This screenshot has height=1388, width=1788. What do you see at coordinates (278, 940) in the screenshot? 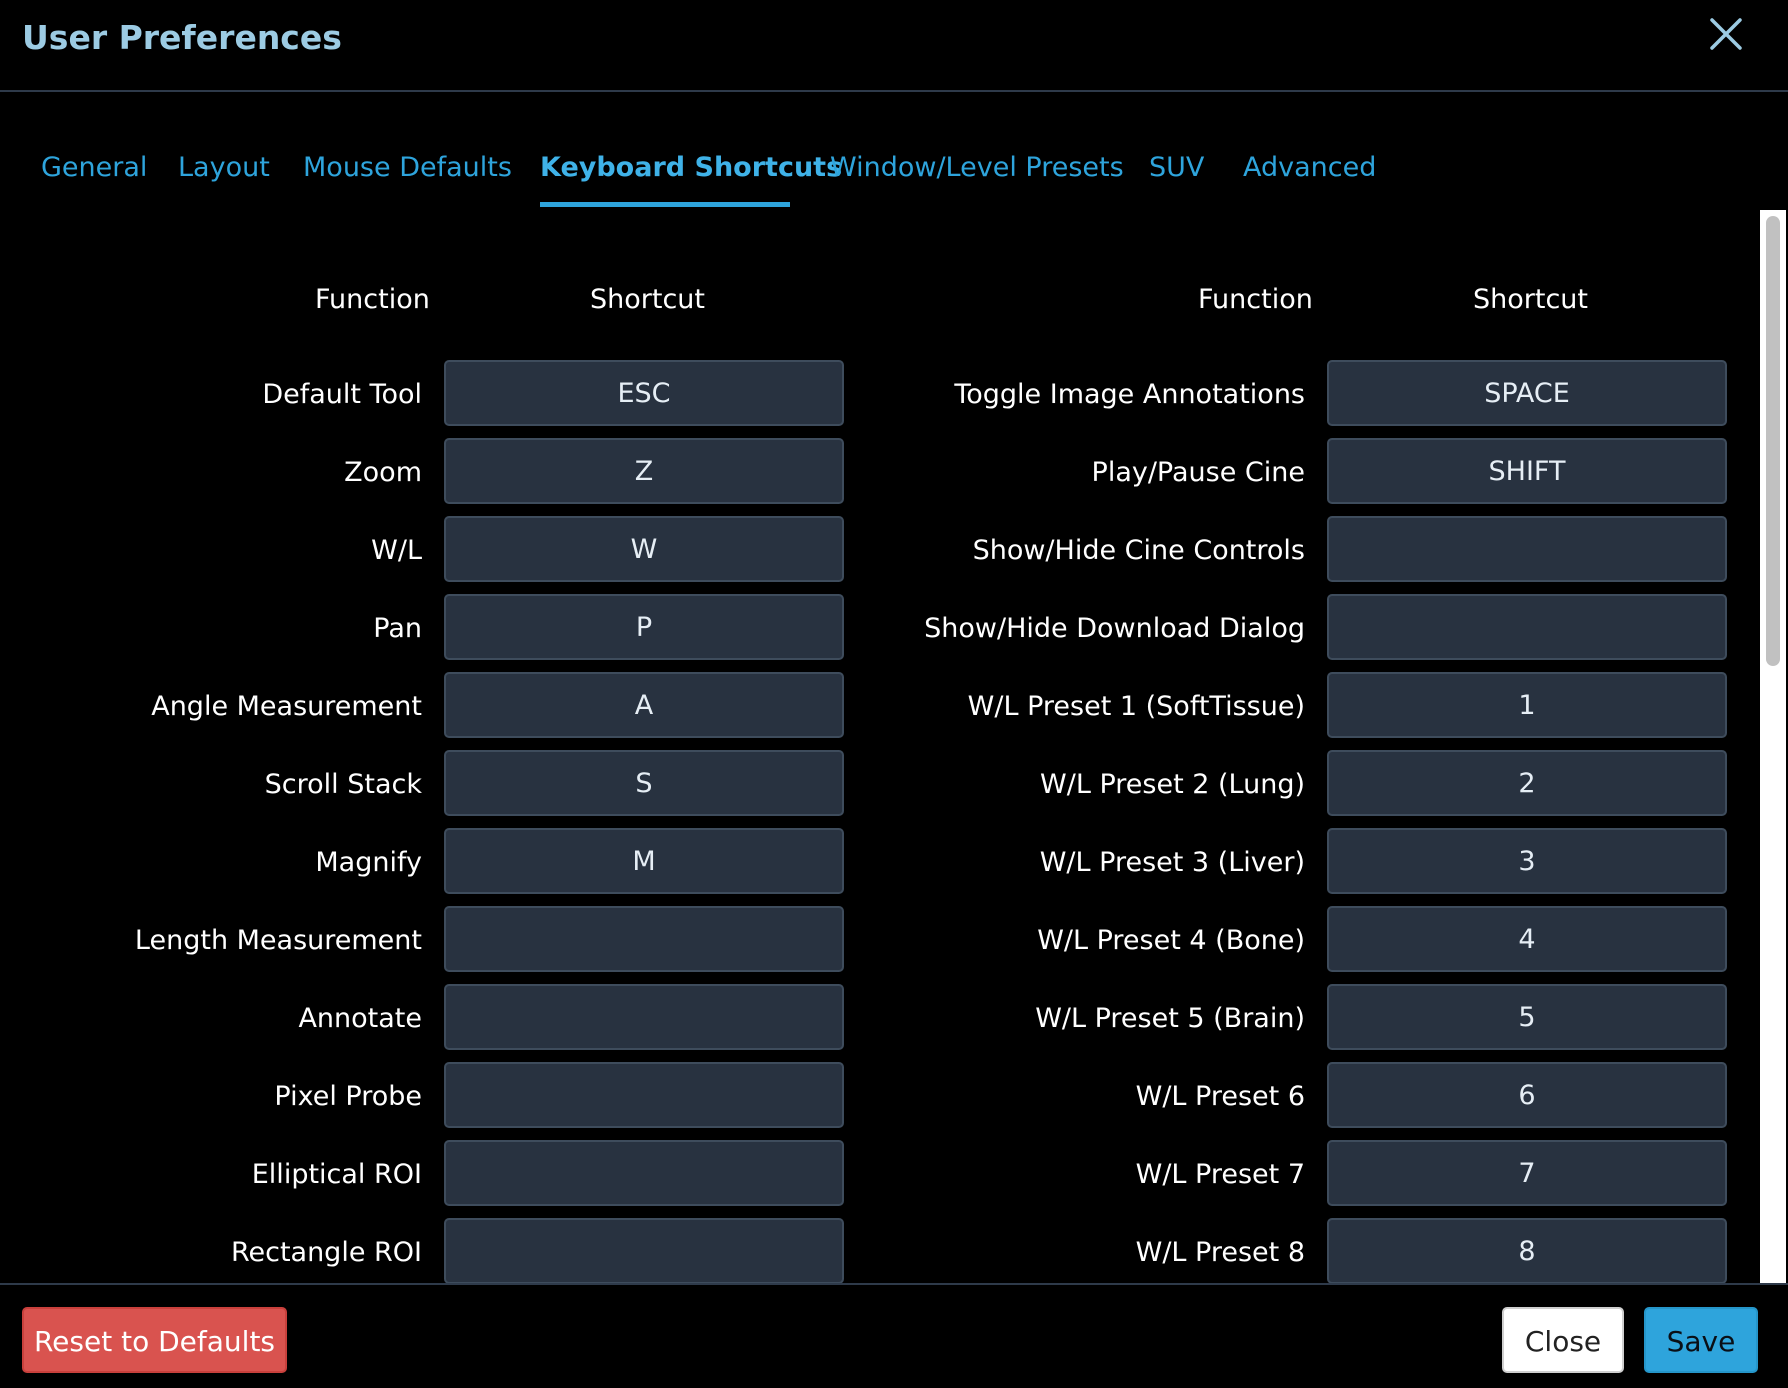
I see `left-function-label: Length Measurement` at bounding box center [278, 940].